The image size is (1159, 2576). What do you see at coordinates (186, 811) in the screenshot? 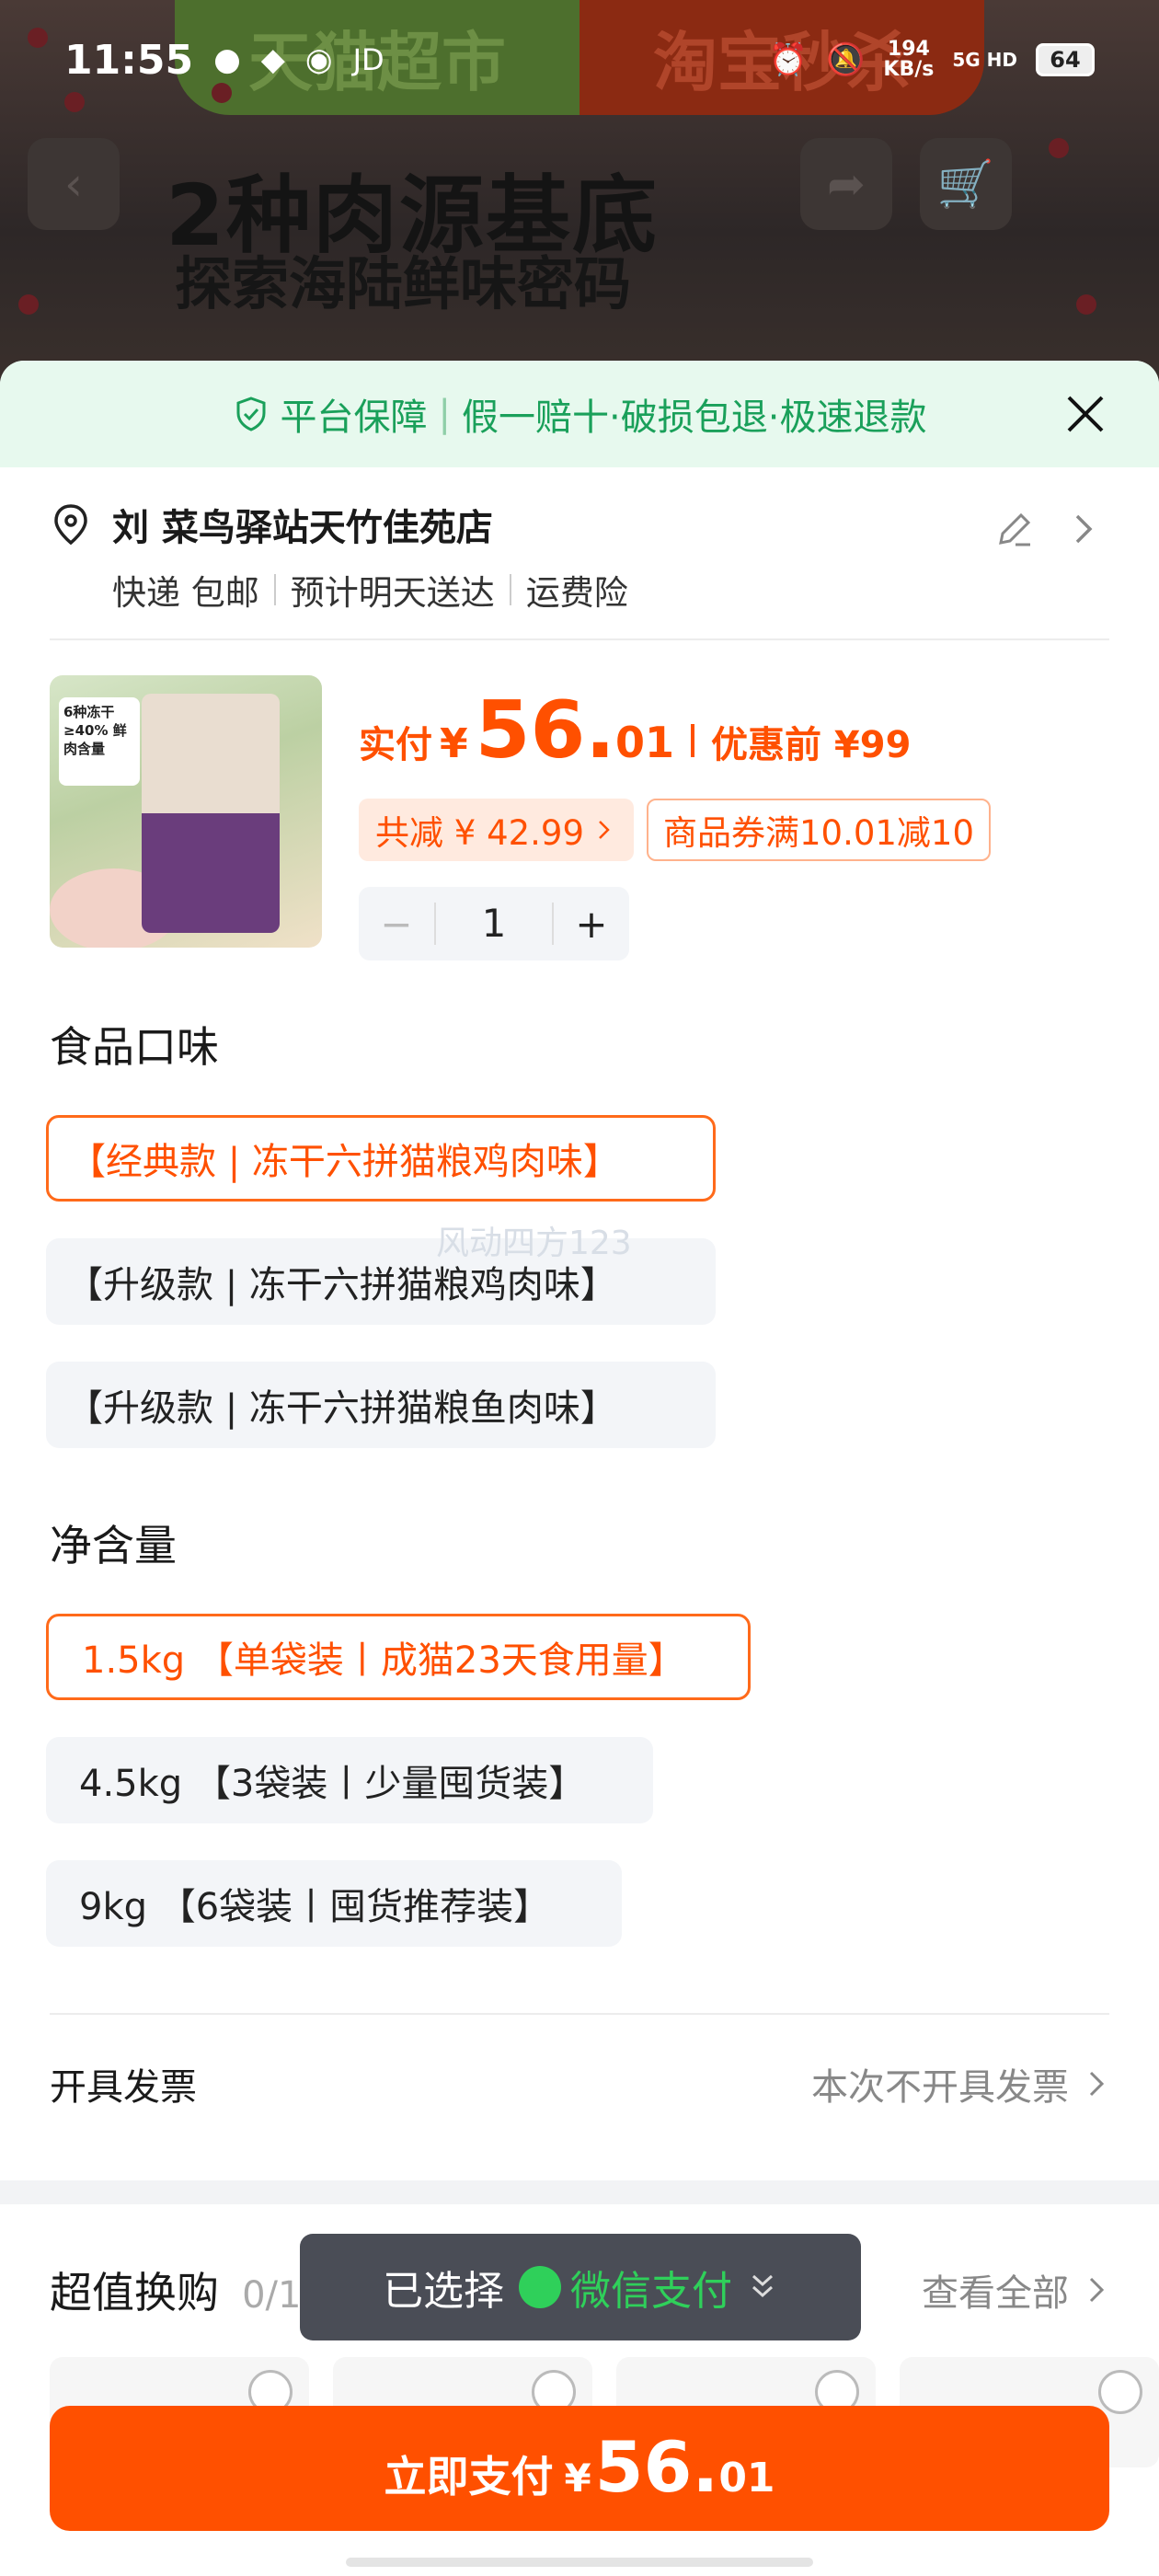
I see `product-image: 6种冻干 ≥40% 鲜肉含量` at bounding box center [186, 811].